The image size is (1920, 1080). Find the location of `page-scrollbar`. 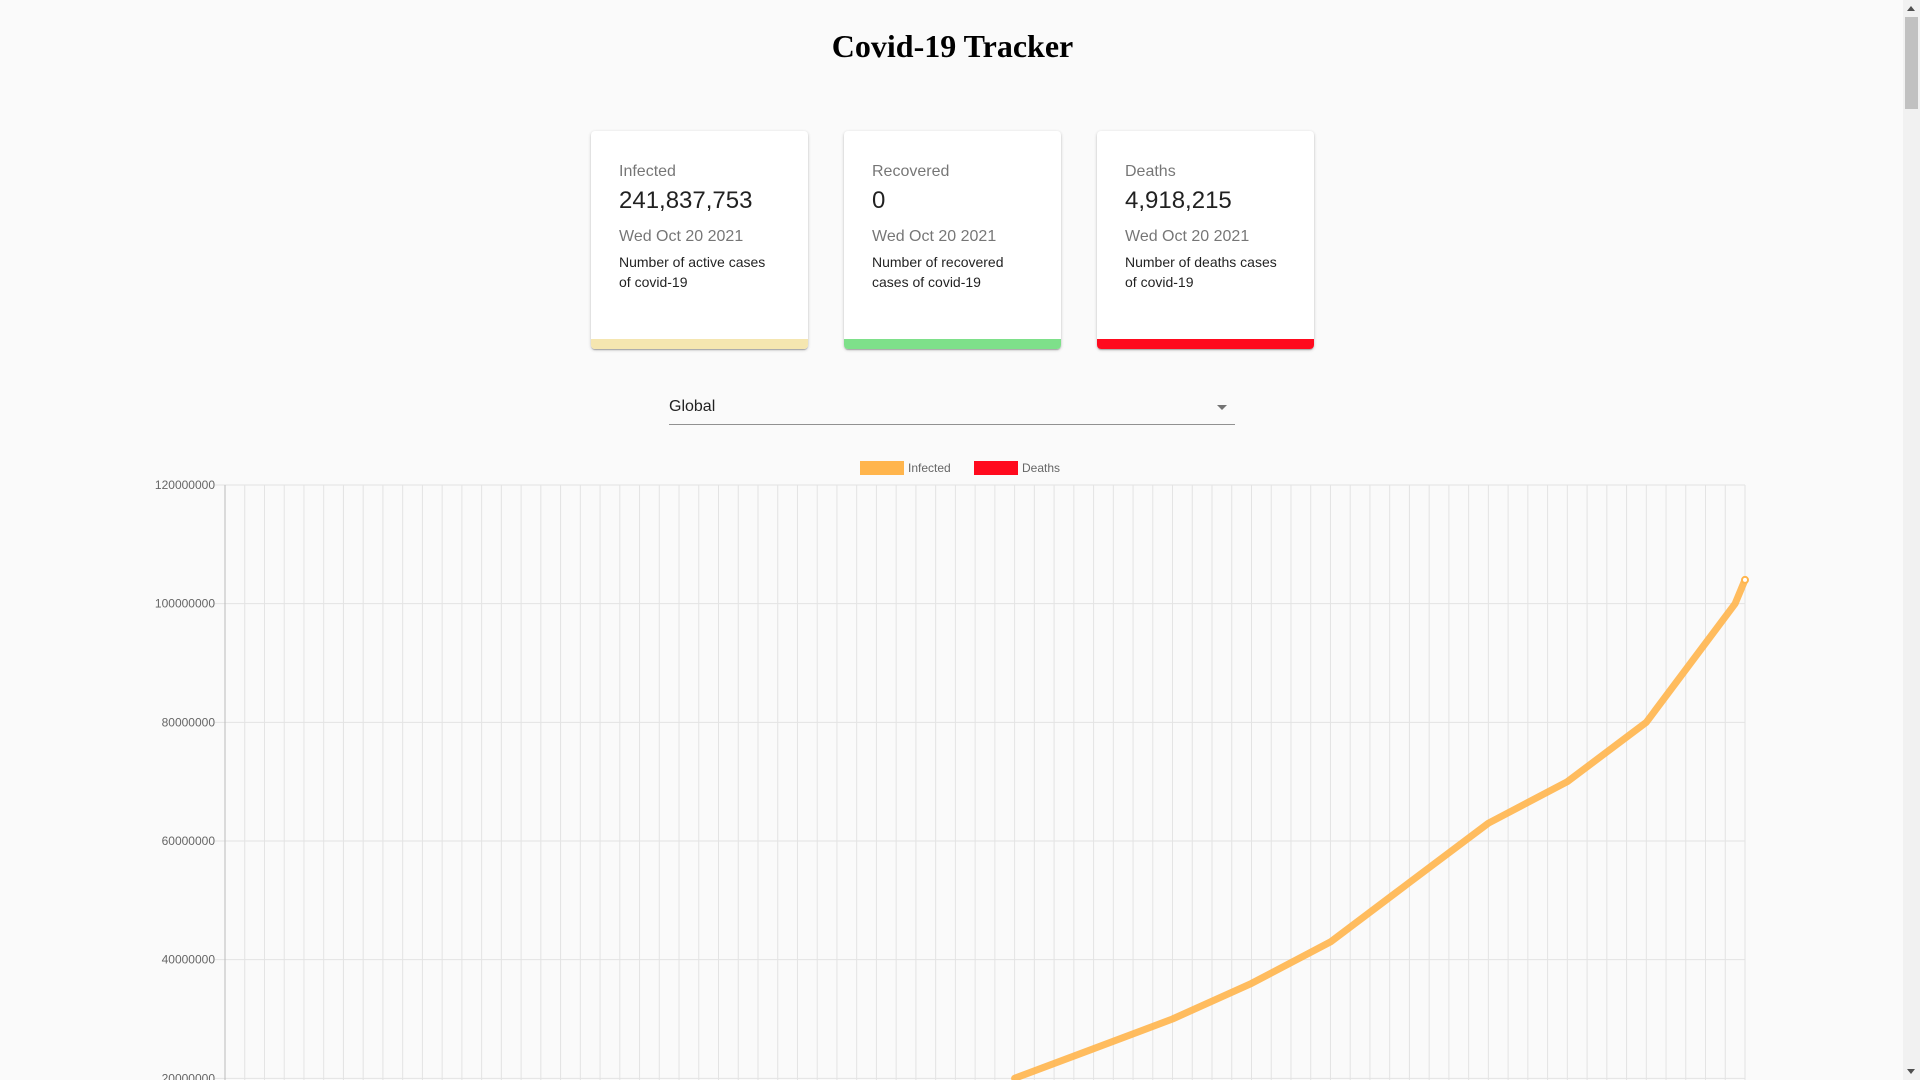

page-scrollbar is located at coordinates (1911, 540).